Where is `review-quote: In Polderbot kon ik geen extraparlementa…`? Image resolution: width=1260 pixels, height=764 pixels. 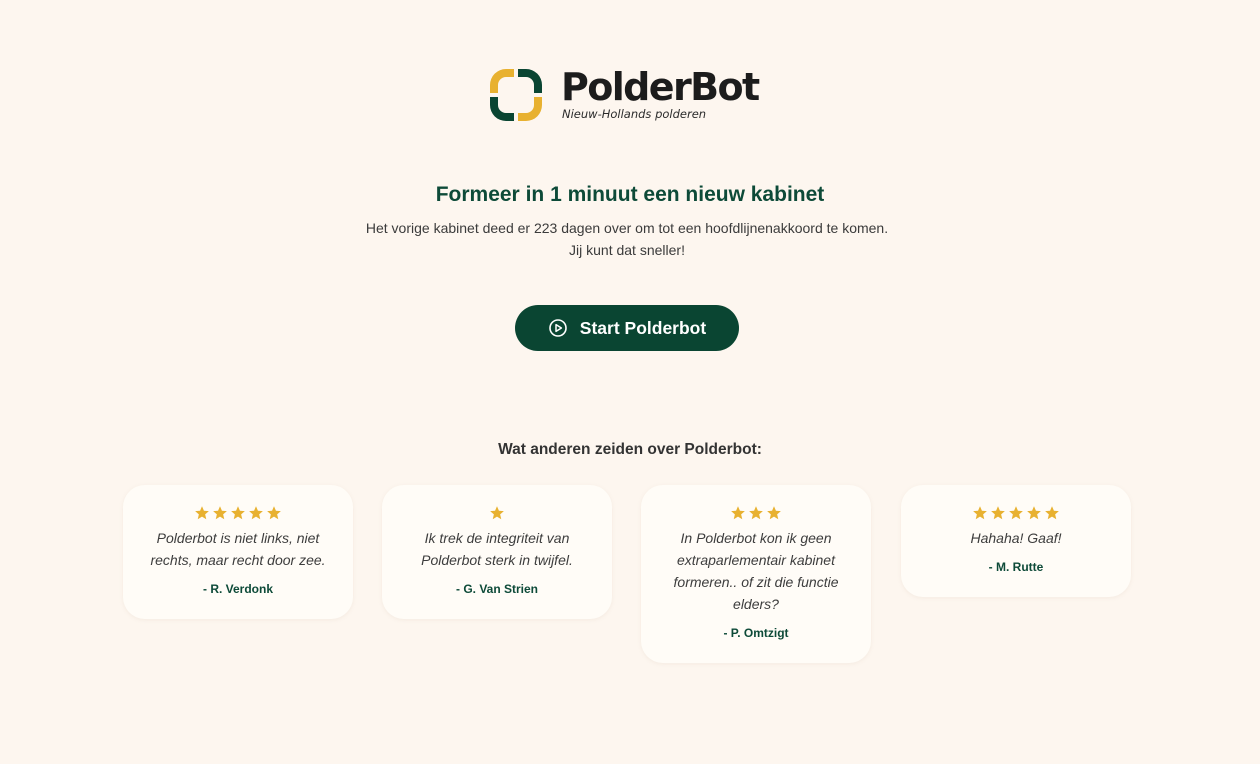 review-quote: In Polderbot kon ik geen extraparlementa… is located at coordinates (756, 571).